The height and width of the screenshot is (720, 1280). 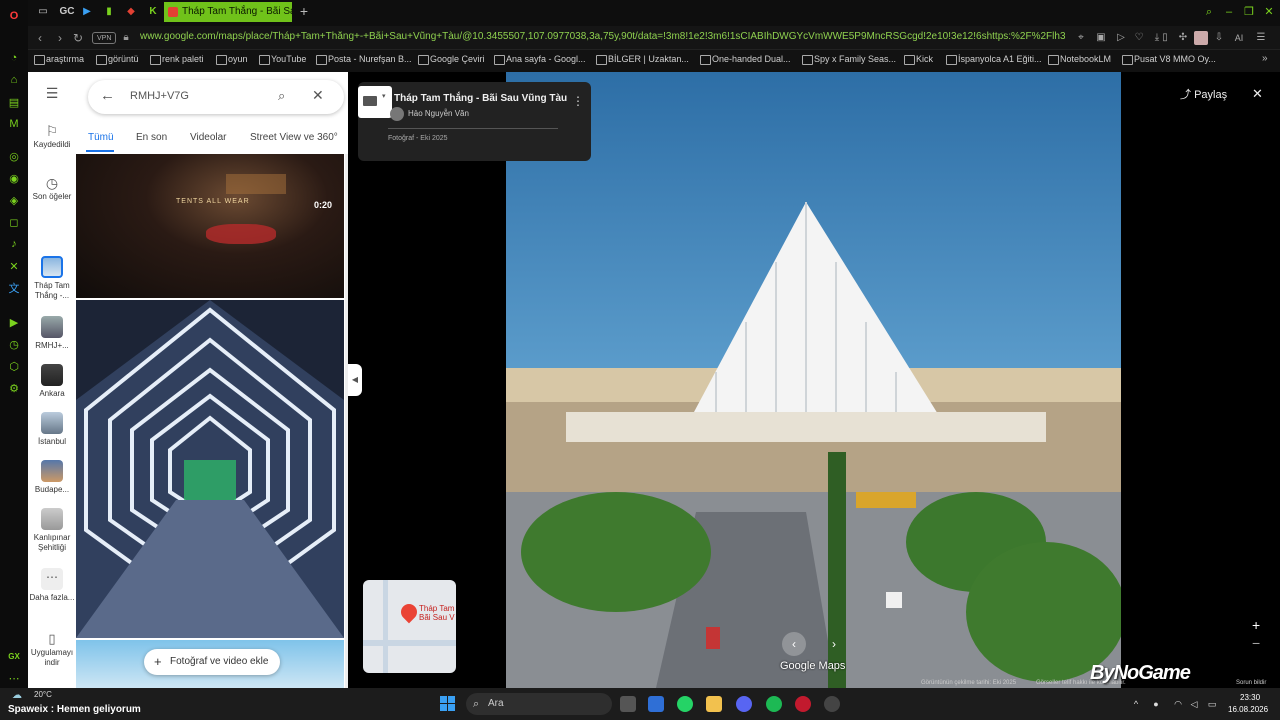 I want to click on mini-map: Tháp Tam Bãi Sau V, so click(x=409, y=626).